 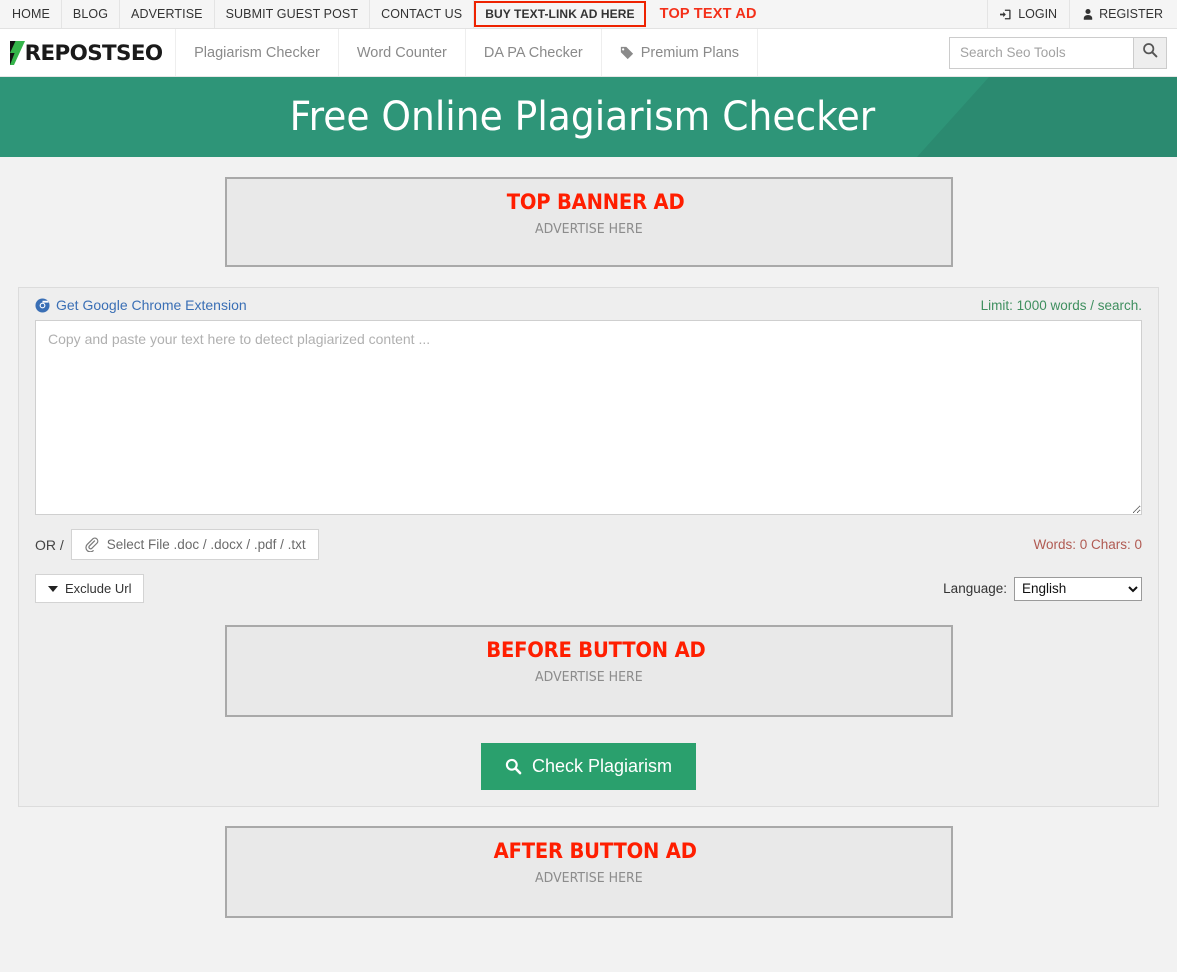 I want to click on ad-title: TOP BANNER AD, so click(x=595, y=202).